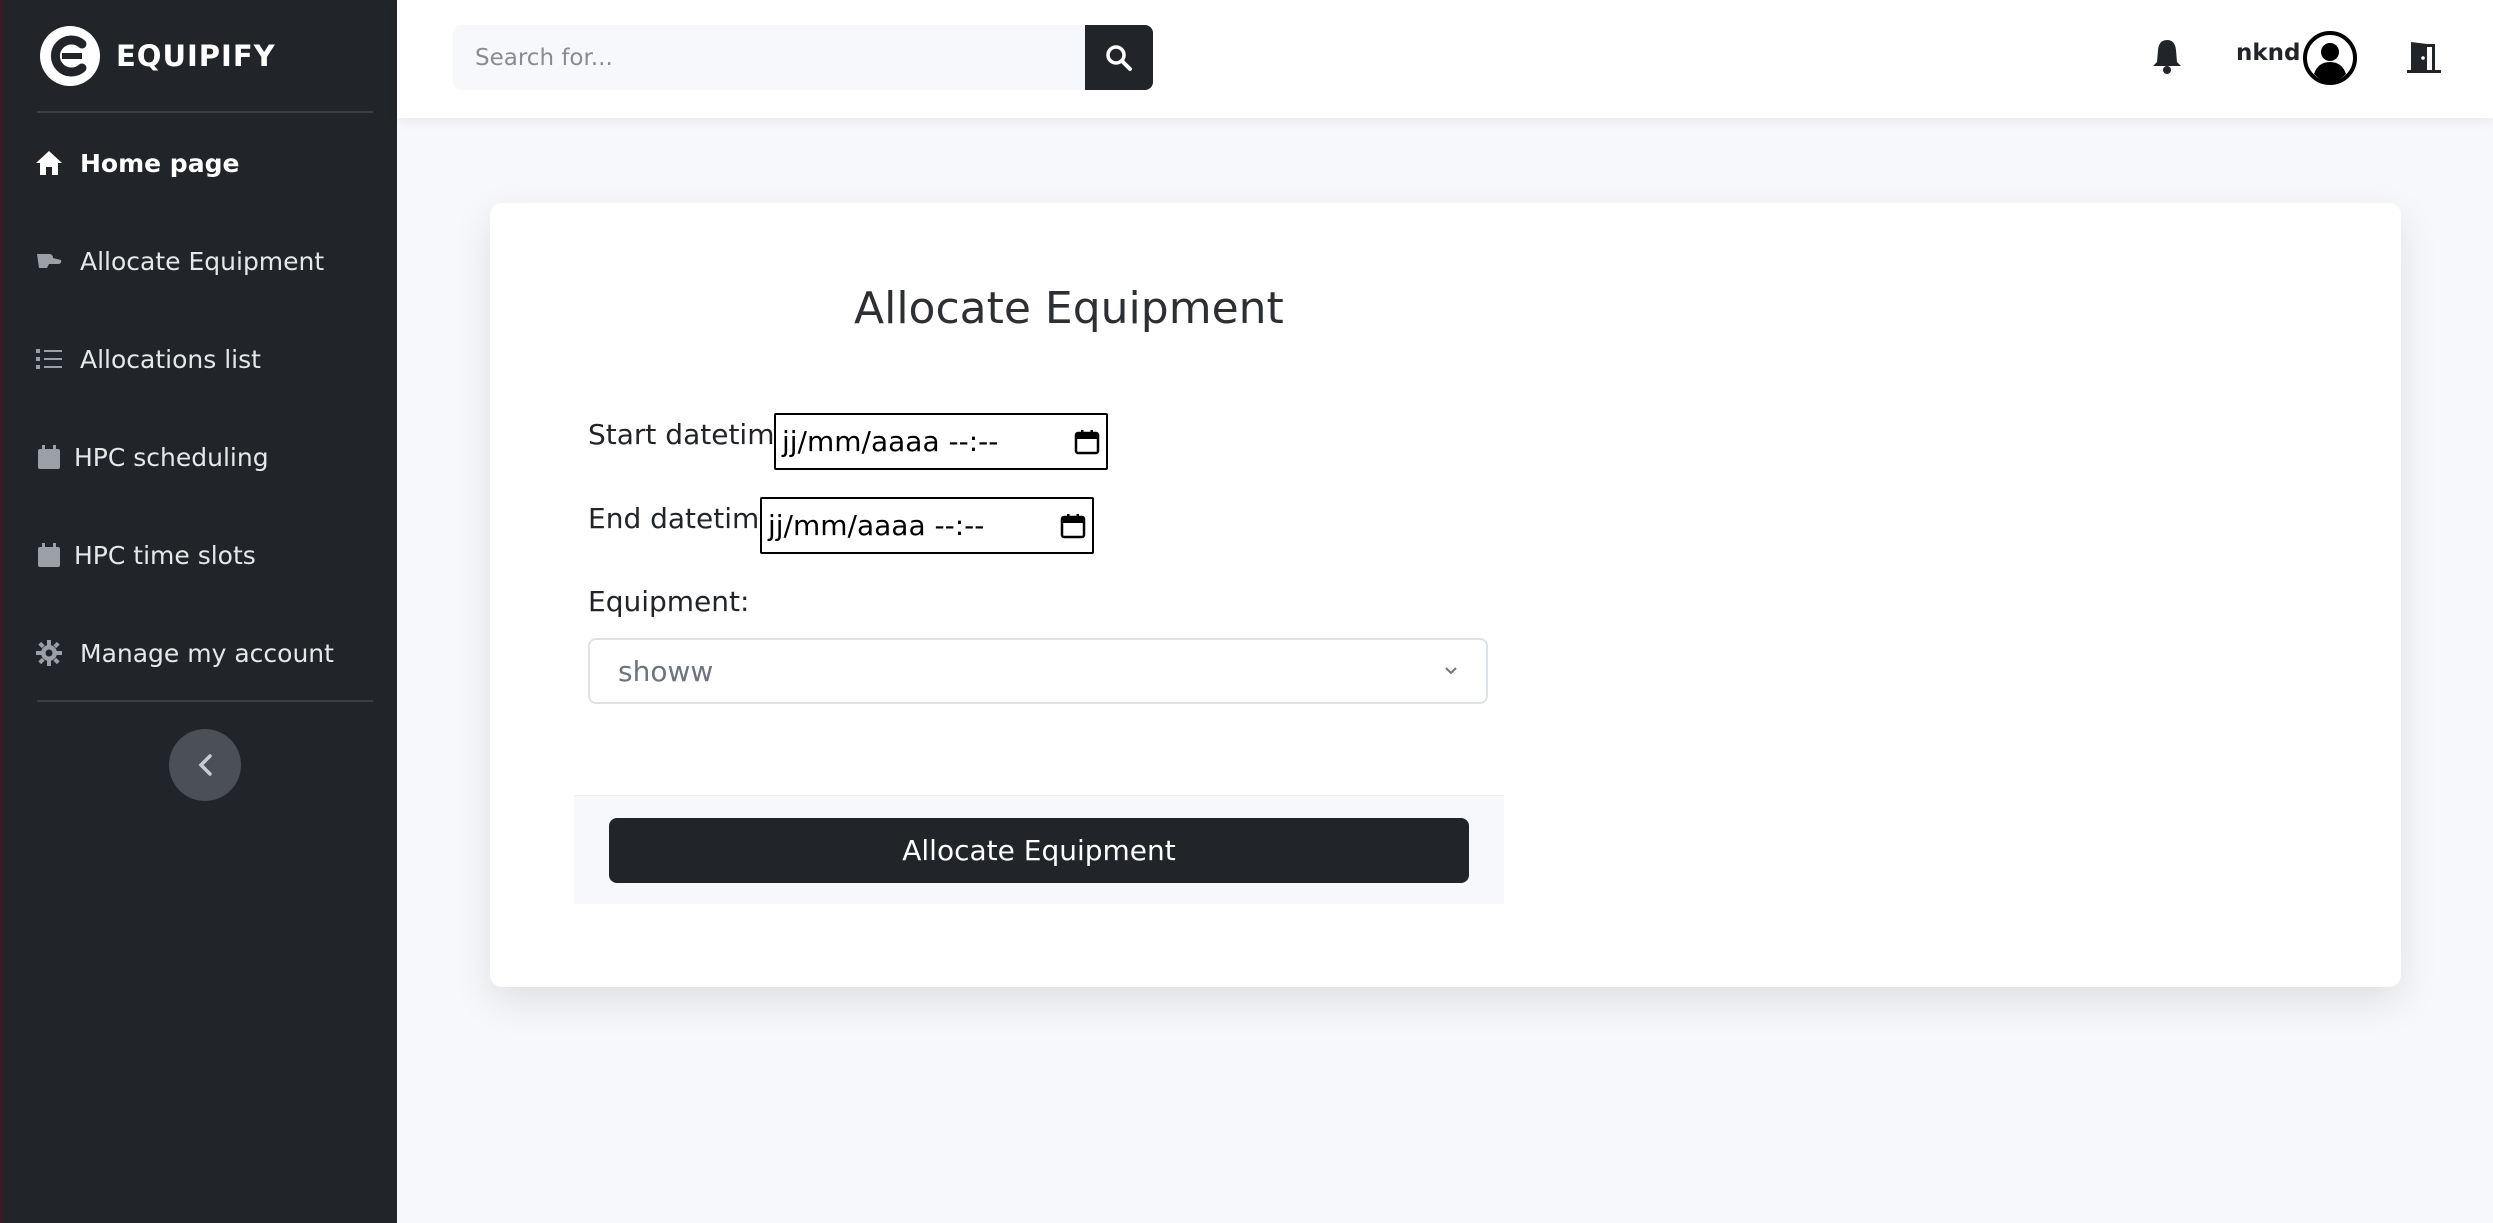  I want to click on chevron-left-icon, so click(205, 765).